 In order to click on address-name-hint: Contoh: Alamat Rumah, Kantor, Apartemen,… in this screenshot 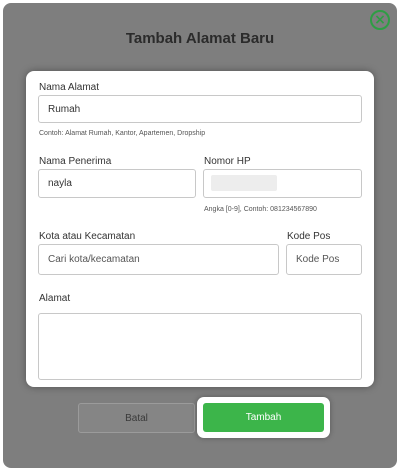, I will do `click(122, 133)`.